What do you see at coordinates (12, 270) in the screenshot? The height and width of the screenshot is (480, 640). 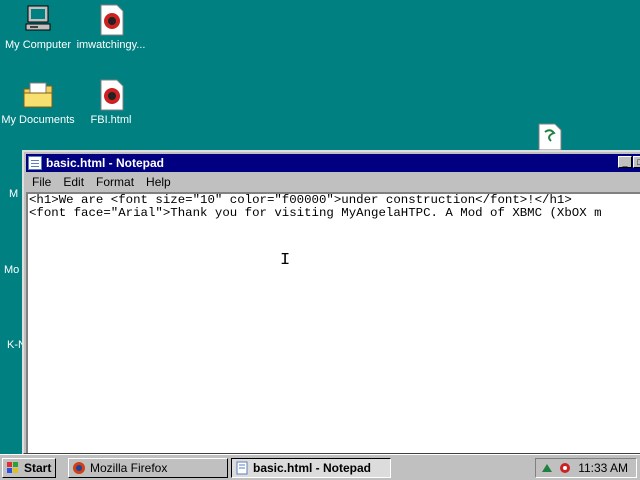 I see `desktop-icon-label-partial: Mo` at bounding box center [12, 270].